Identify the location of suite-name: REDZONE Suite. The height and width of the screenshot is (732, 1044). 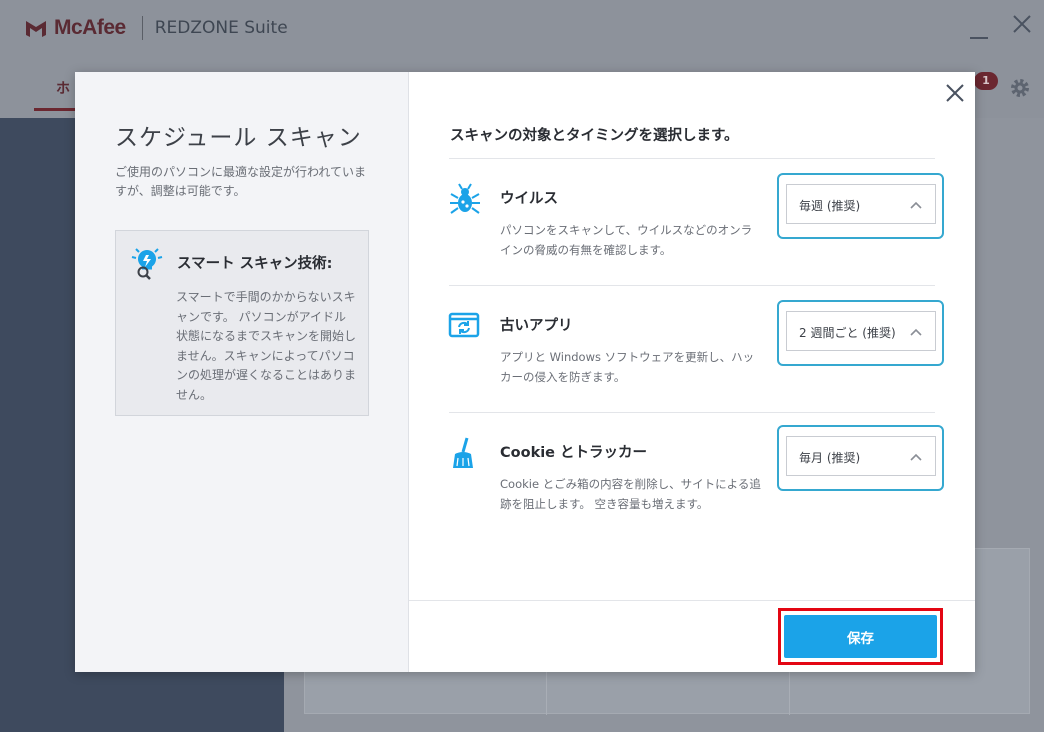
(221, 28).